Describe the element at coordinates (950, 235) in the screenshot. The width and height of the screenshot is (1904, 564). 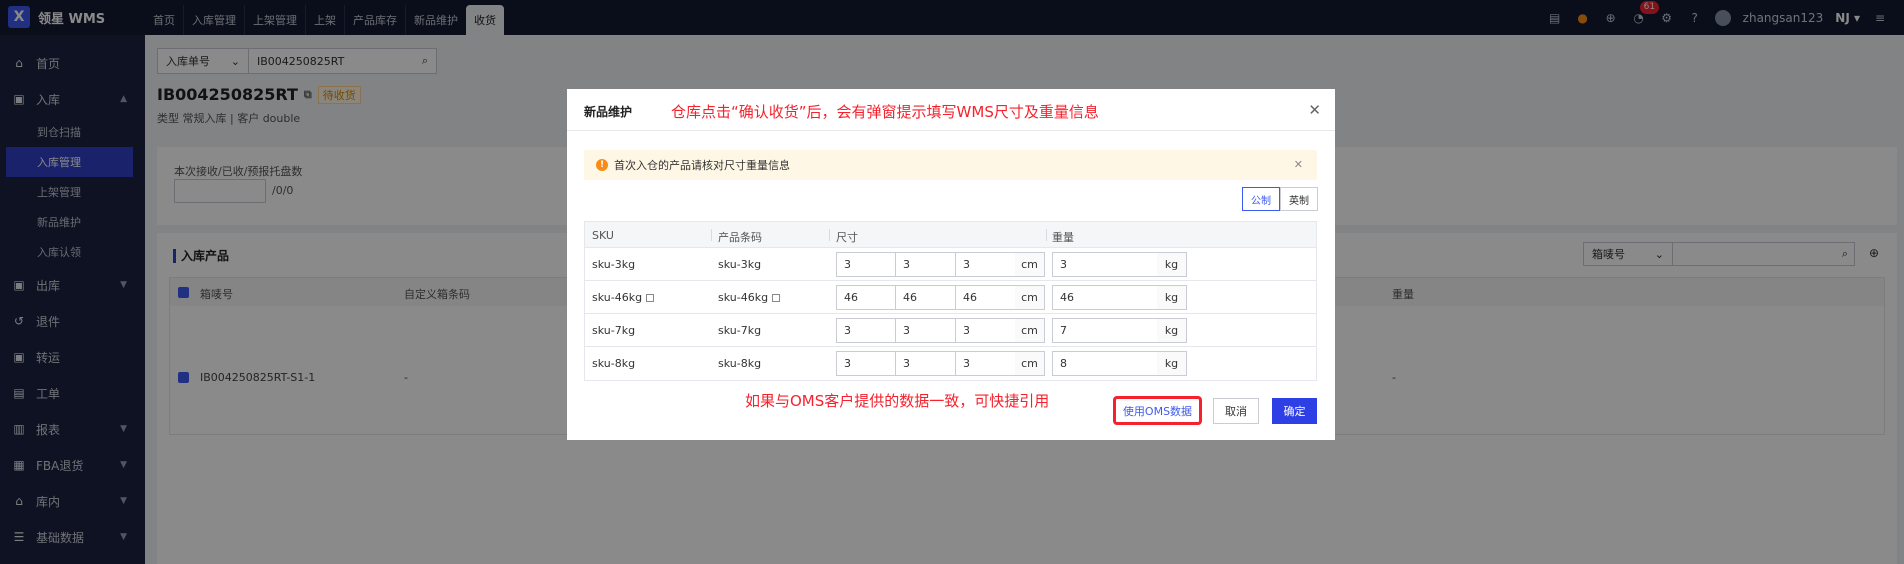
I see `table-header: SKU 产品条码 尺寸 重量` at that location.